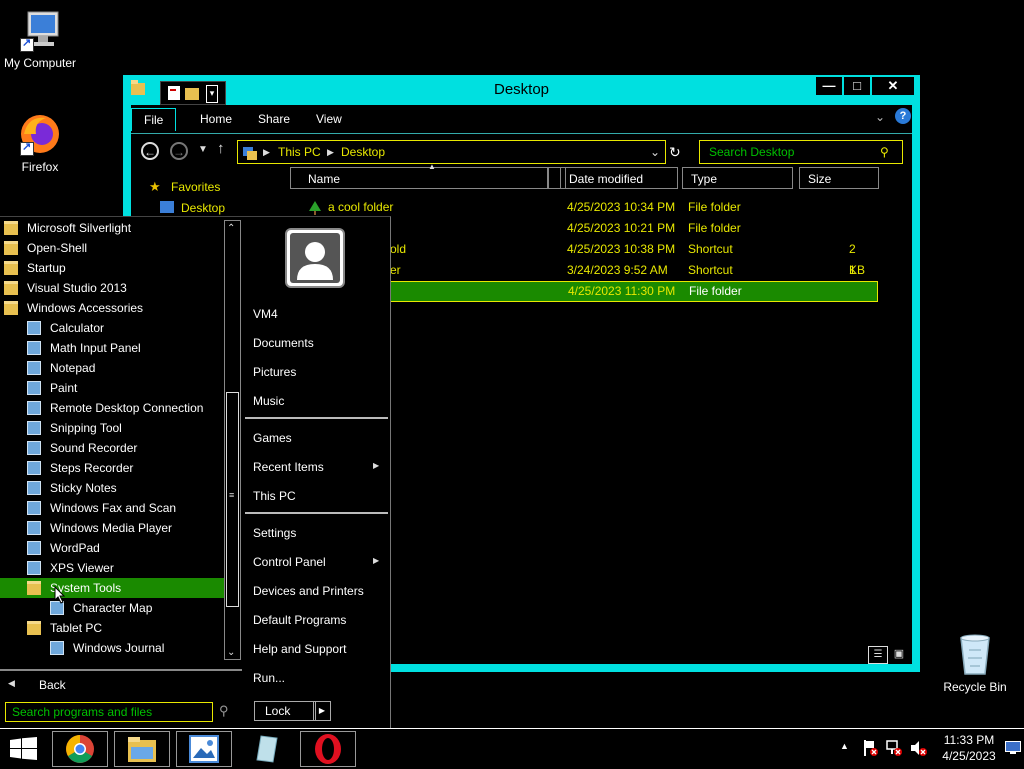 Image resolution: width=1024 pixels, height=769 pixels. I want to click on maximize-button: □, so click(857, 86).